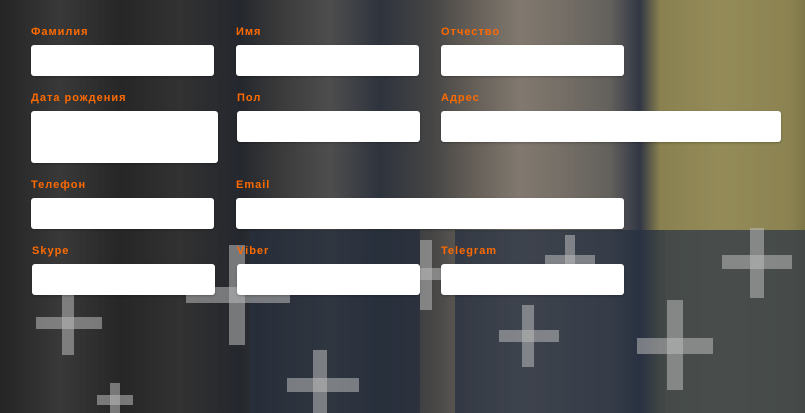  I want to click on telegram-input, so click(532, 279).